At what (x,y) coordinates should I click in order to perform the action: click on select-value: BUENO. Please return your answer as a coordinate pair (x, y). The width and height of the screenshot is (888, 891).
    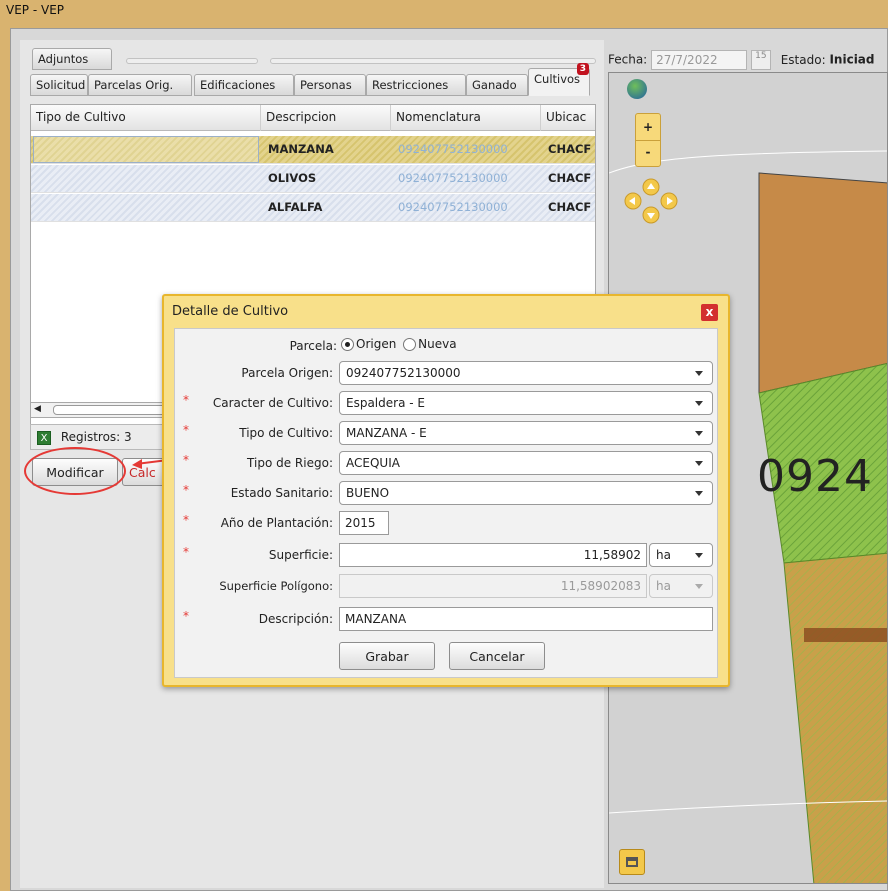
    Looking at the image, I should click on (368, 493).